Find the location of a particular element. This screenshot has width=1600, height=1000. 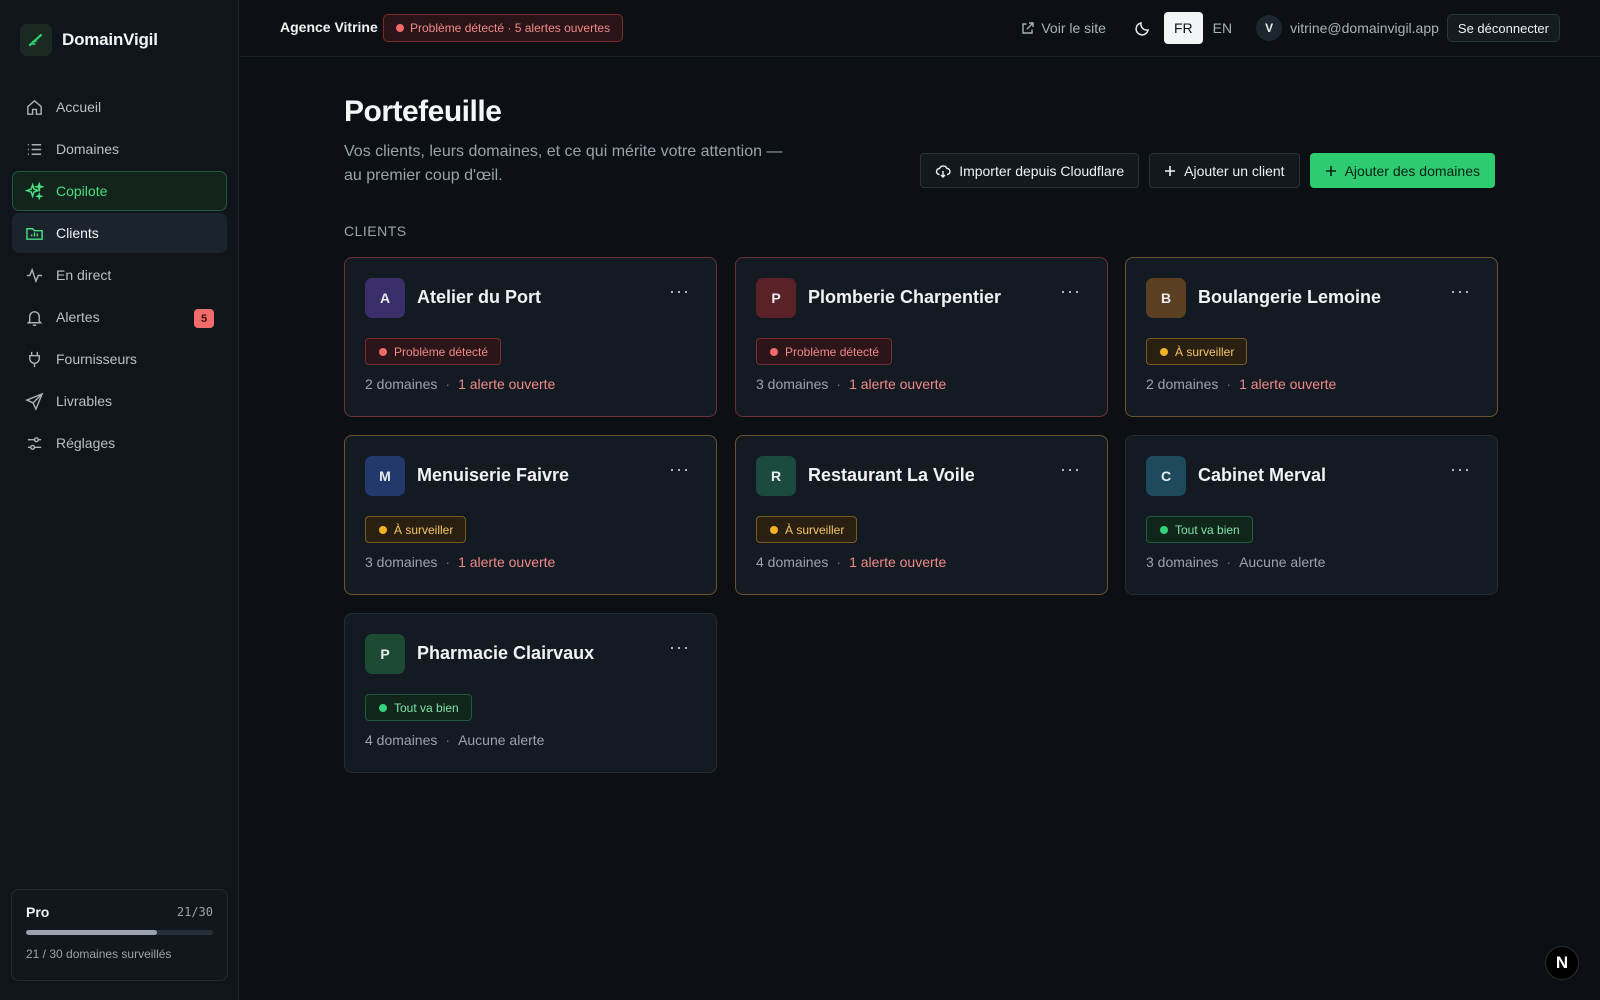

import-label: Importer depuis Cloudflare is located at coordinates (1042, 170).